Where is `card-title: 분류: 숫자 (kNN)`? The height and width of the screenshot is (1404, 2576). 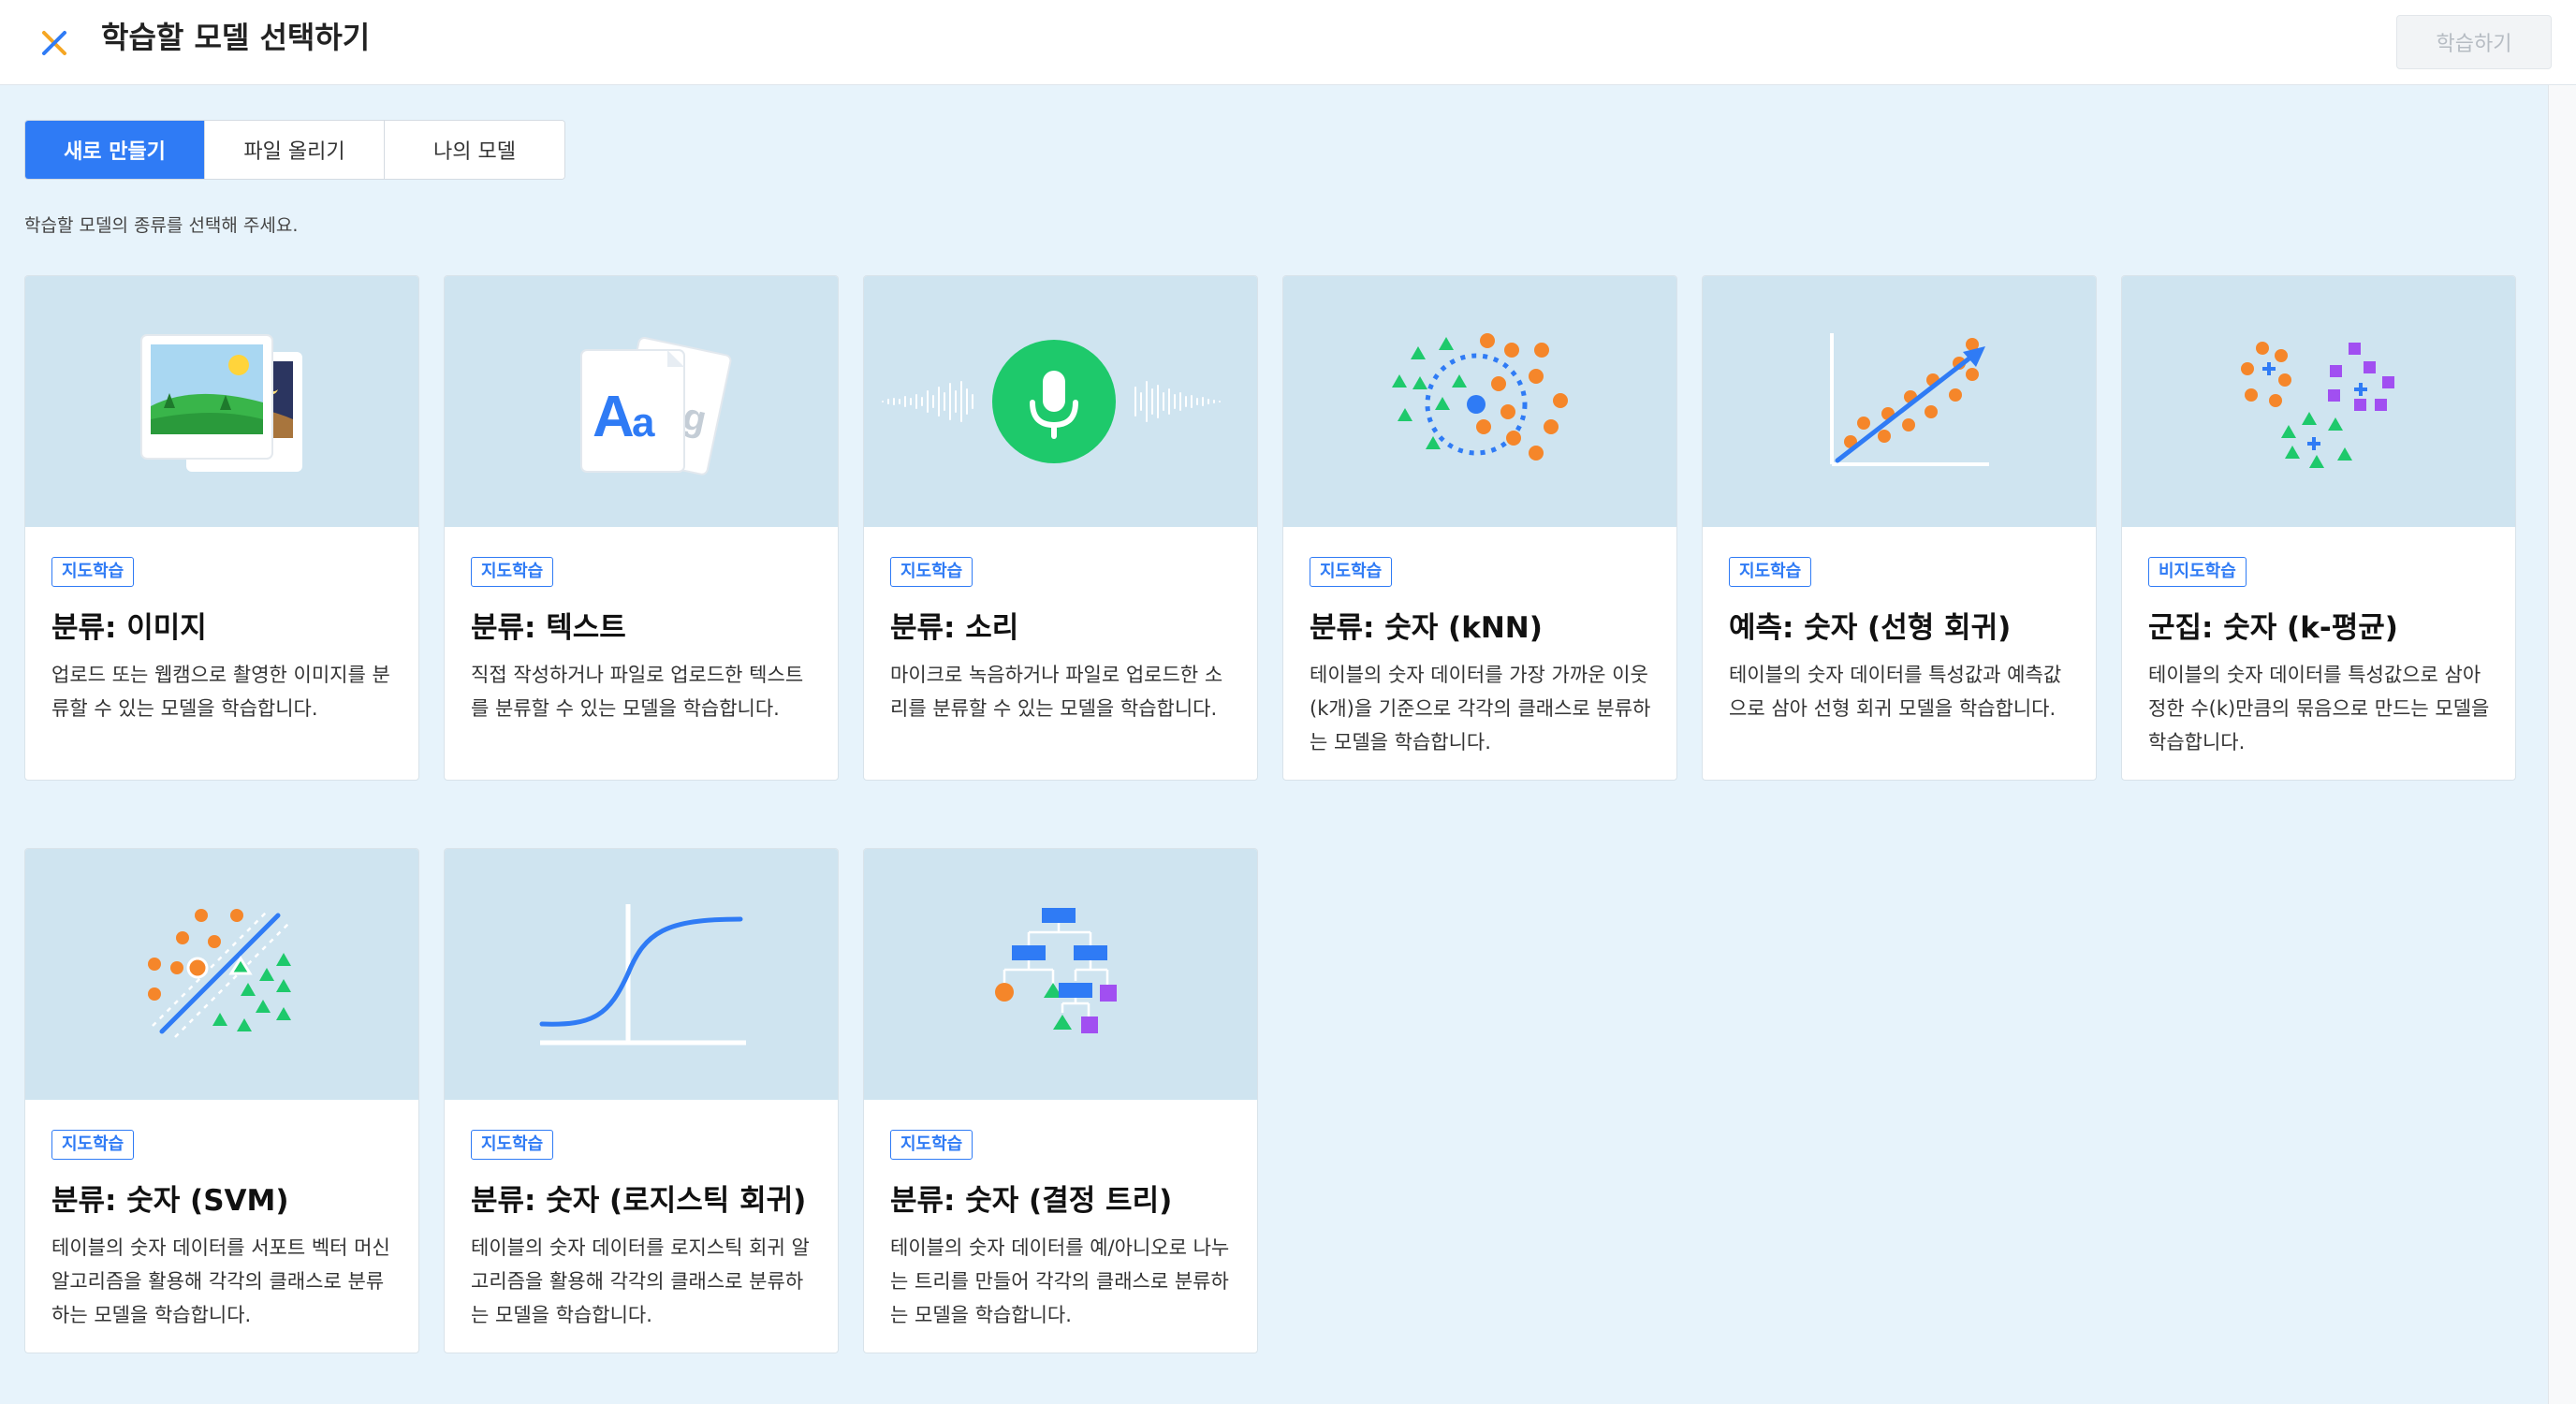 card-title: 분류: 숫자 (kNN) is located at coordinates (1426, 628).